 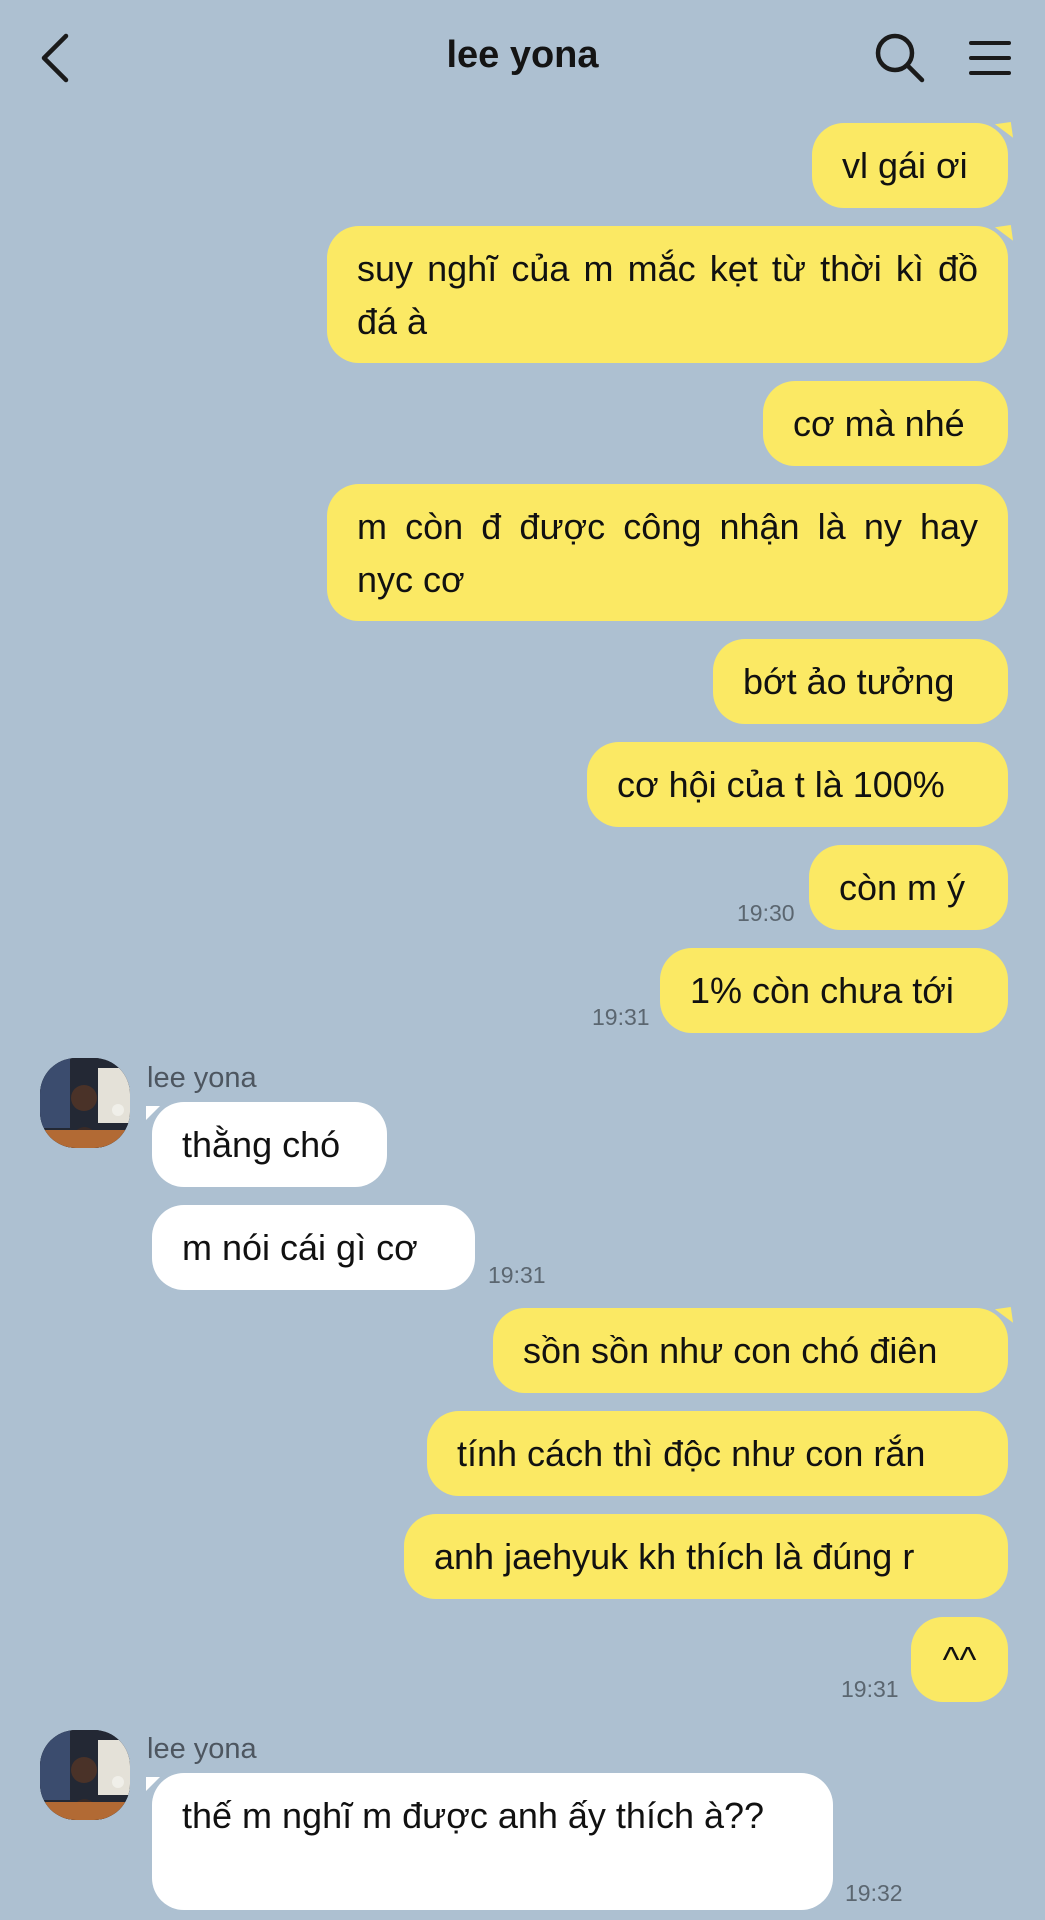 What do you see at coordinates (900, 58) in the screenshot?
I see `search-icon` at bounding box center [900, 58].